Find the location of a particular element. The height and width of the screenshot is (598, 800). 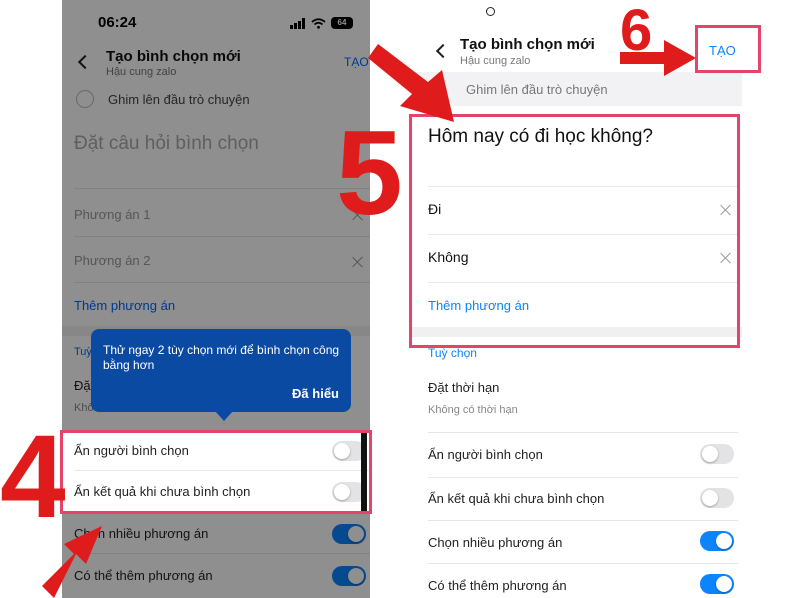

status-time: 06:24 is located at coordinates (117, 22).